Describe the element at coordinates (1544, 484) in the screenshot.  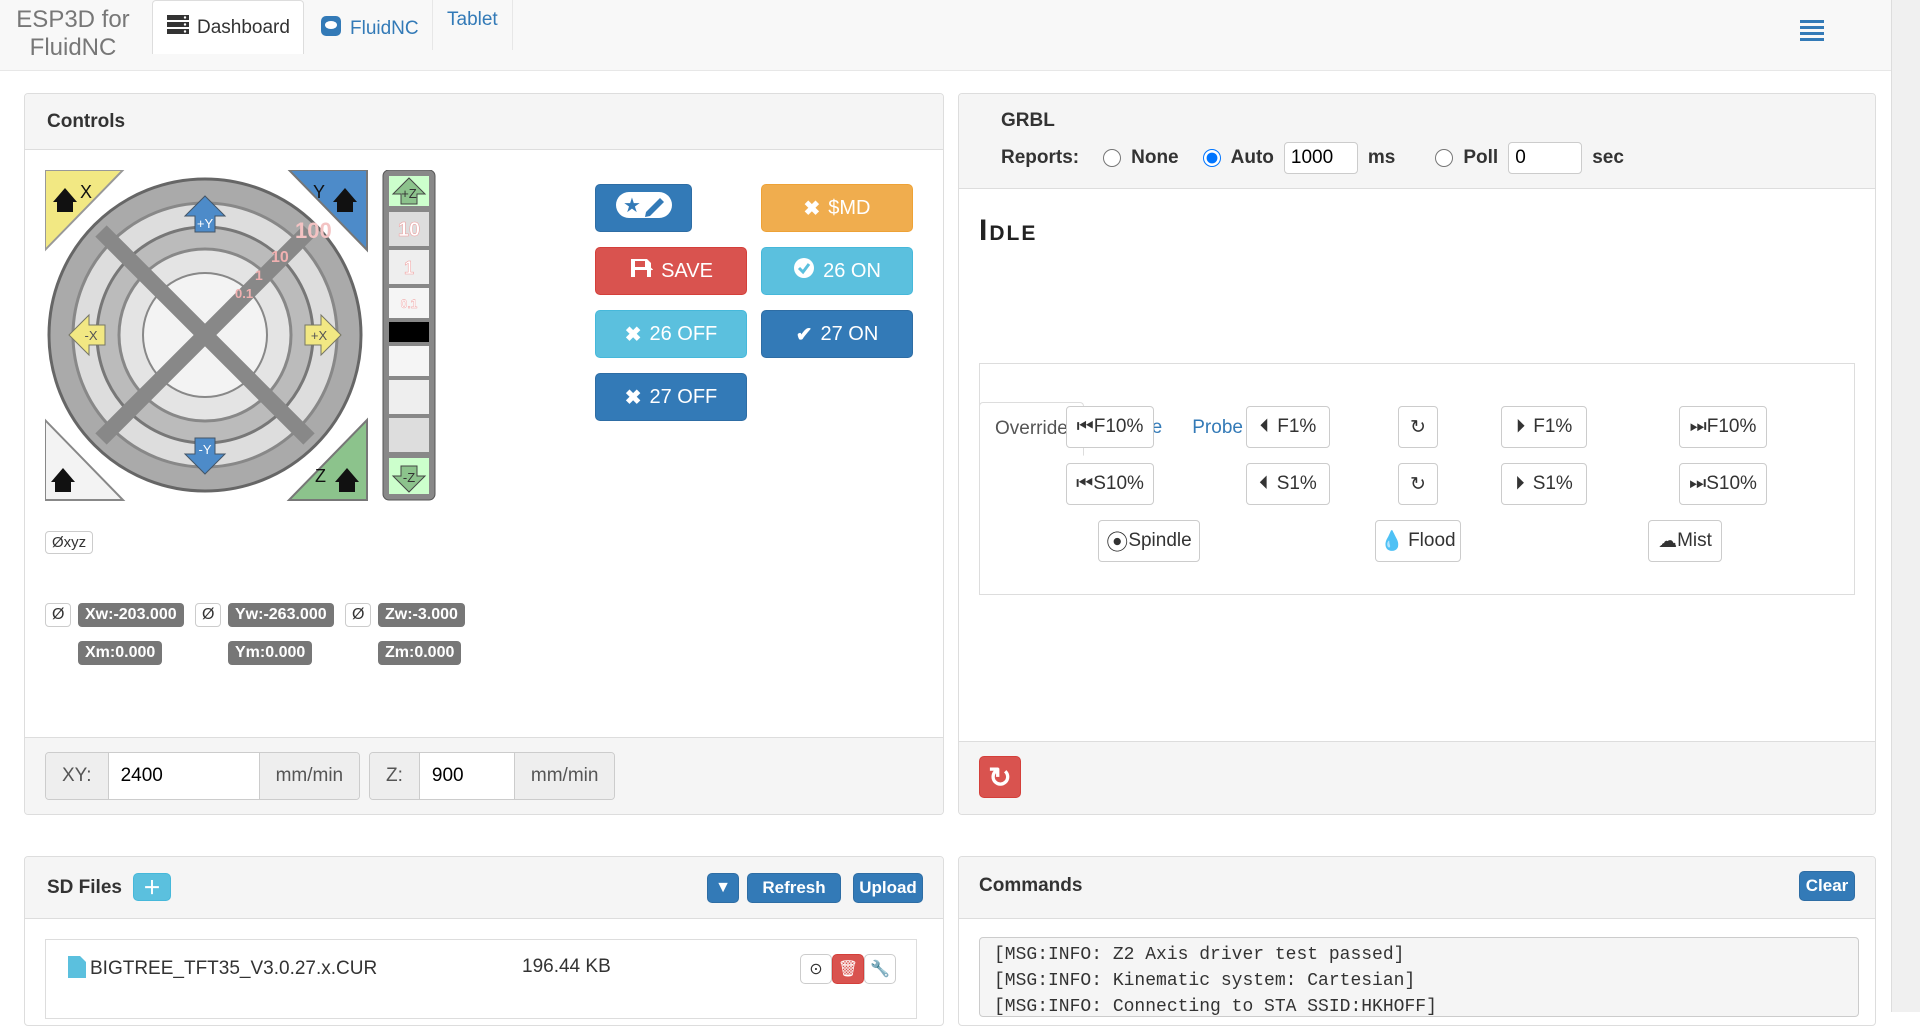
I see `speed-plus-1-button: ⏵ S1%` at that location.